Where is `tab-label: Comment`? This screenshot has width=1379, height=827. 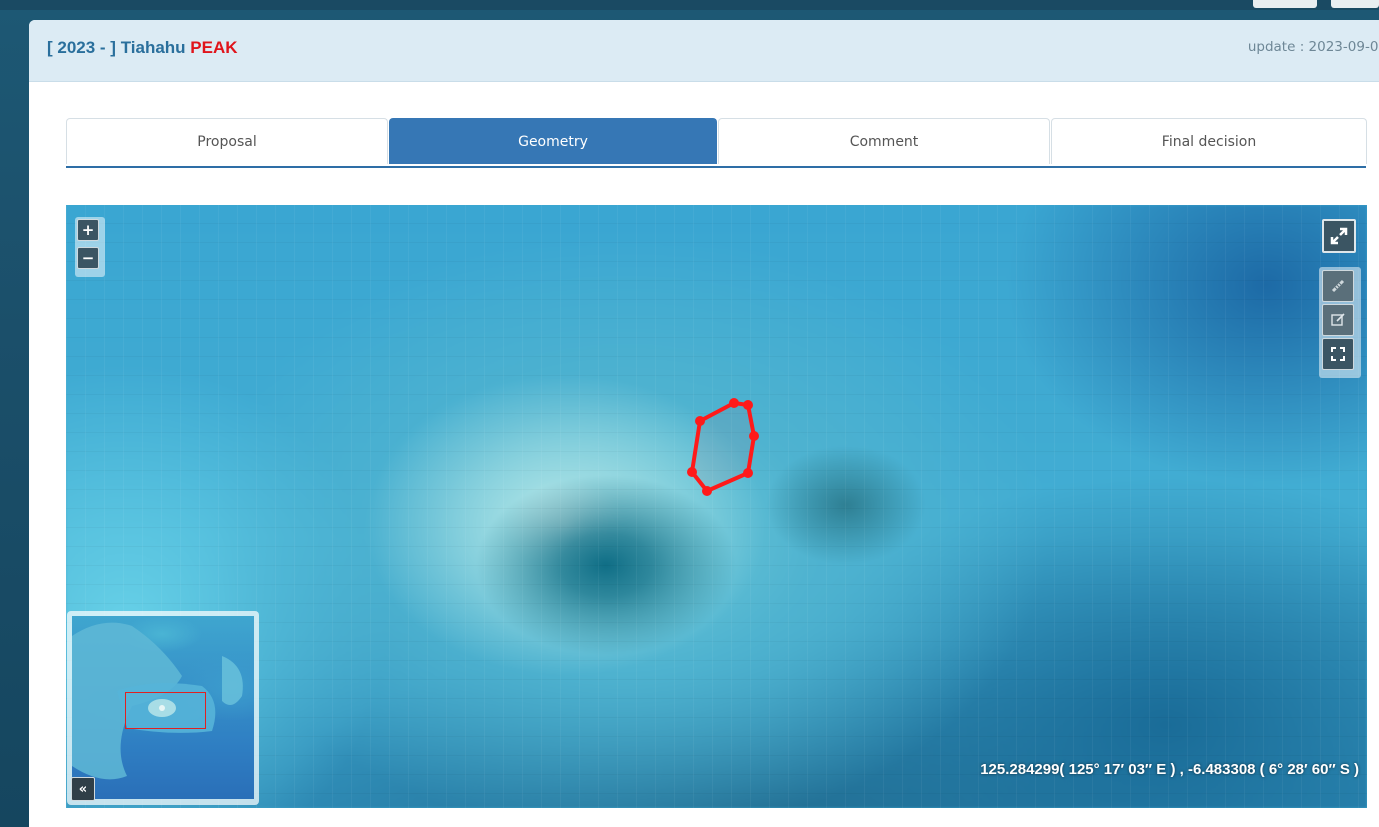
tab-label: Comment is located at coordinates (884, 141).